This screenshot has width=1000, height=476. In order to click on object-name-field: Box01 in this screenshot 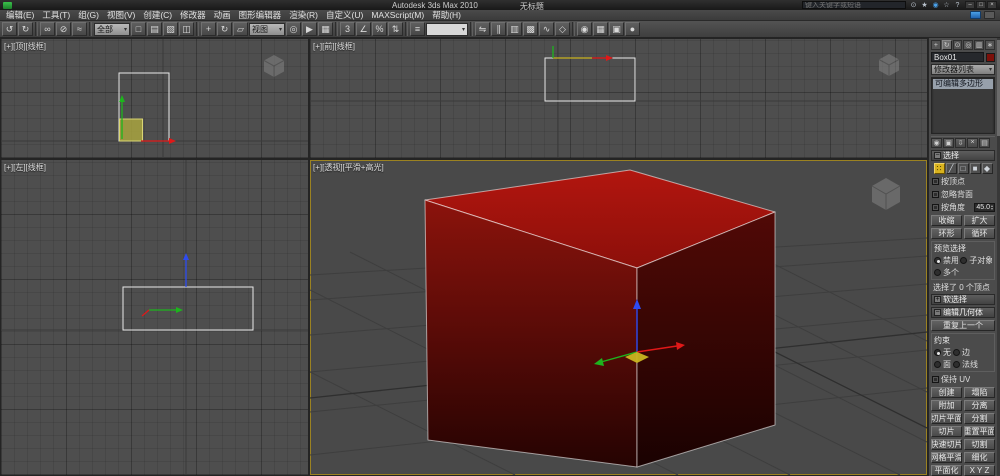, I will do `click(957, 57)`.